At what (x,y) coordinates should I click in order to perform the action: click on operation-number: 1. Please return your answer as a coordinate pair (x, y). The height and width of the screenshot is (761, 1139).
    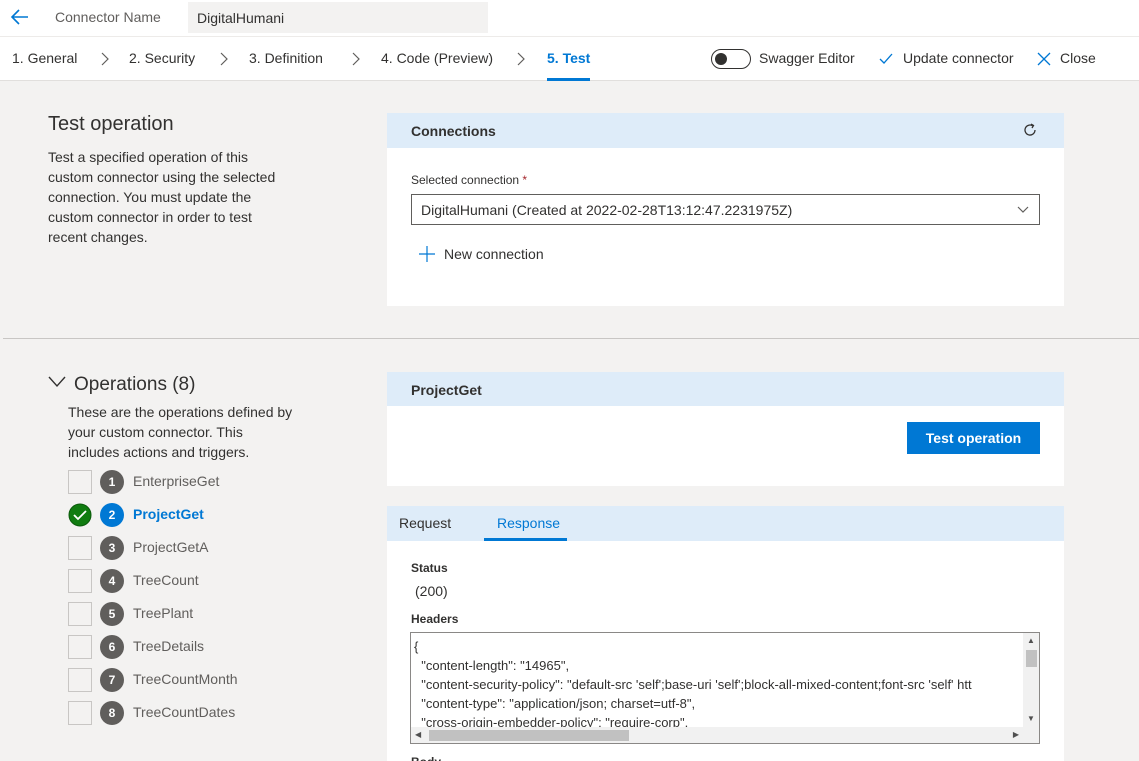
    Looking at the image, I should click on (112, 482).